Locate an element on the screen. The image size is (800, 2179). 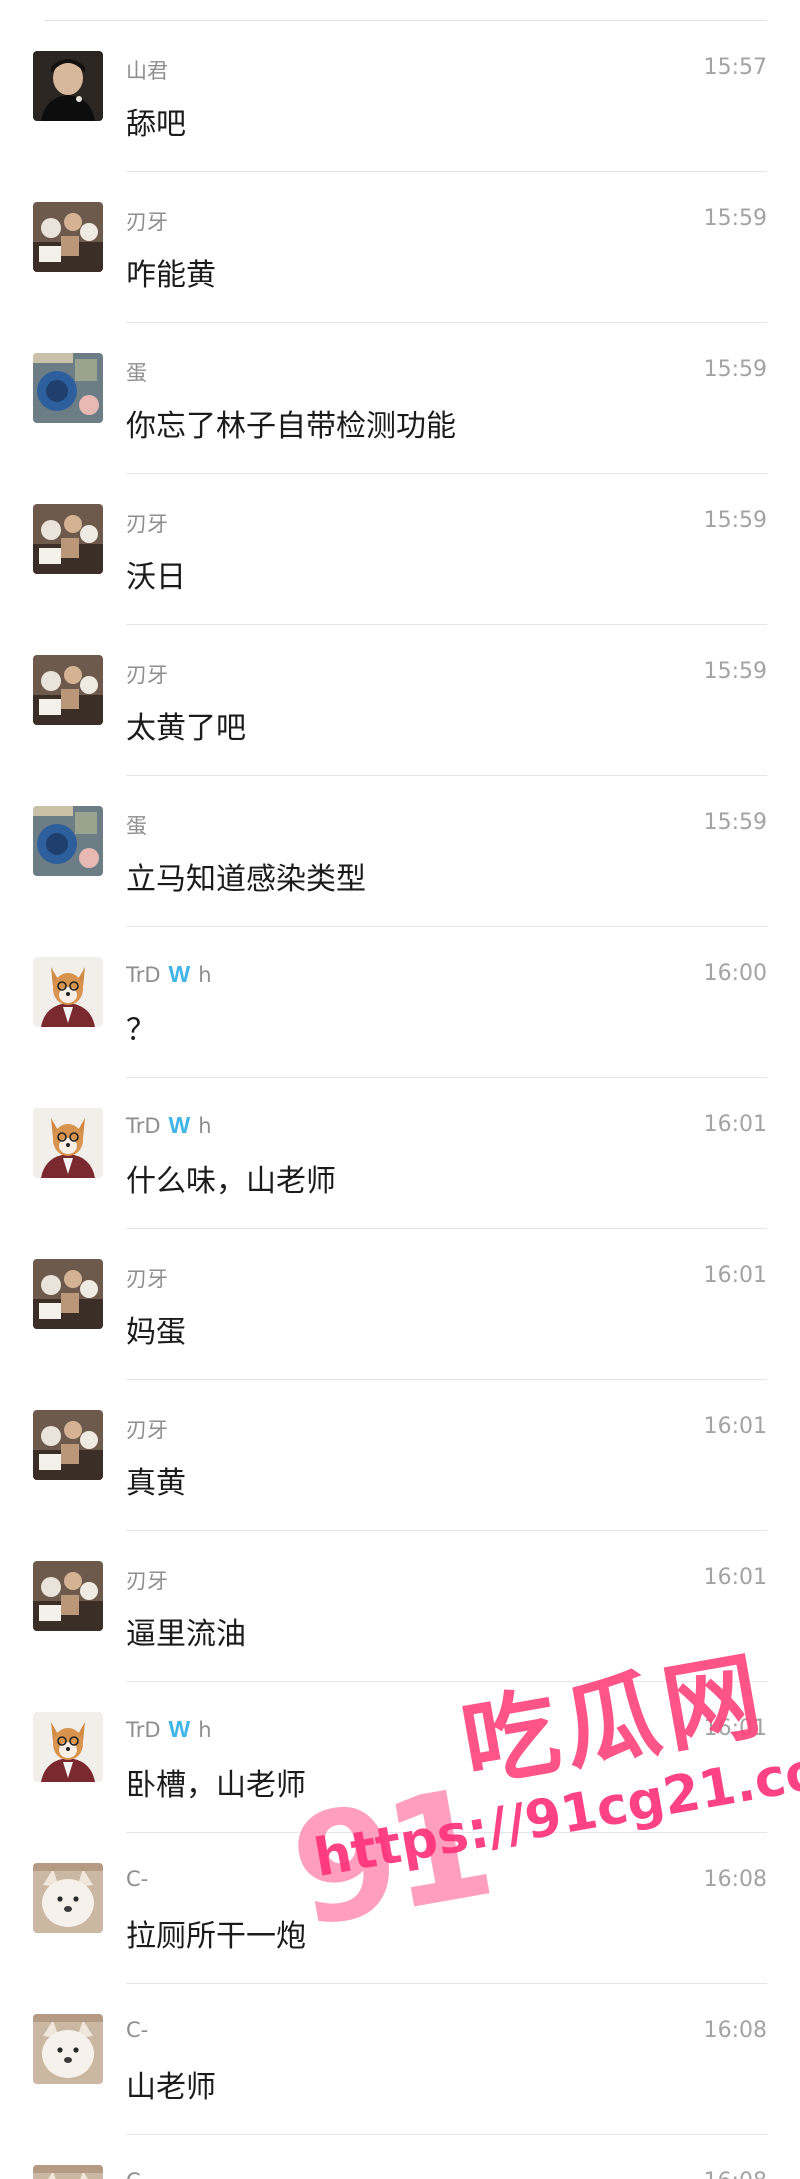
message-text: ？ is located at coordinates (141, 1027).